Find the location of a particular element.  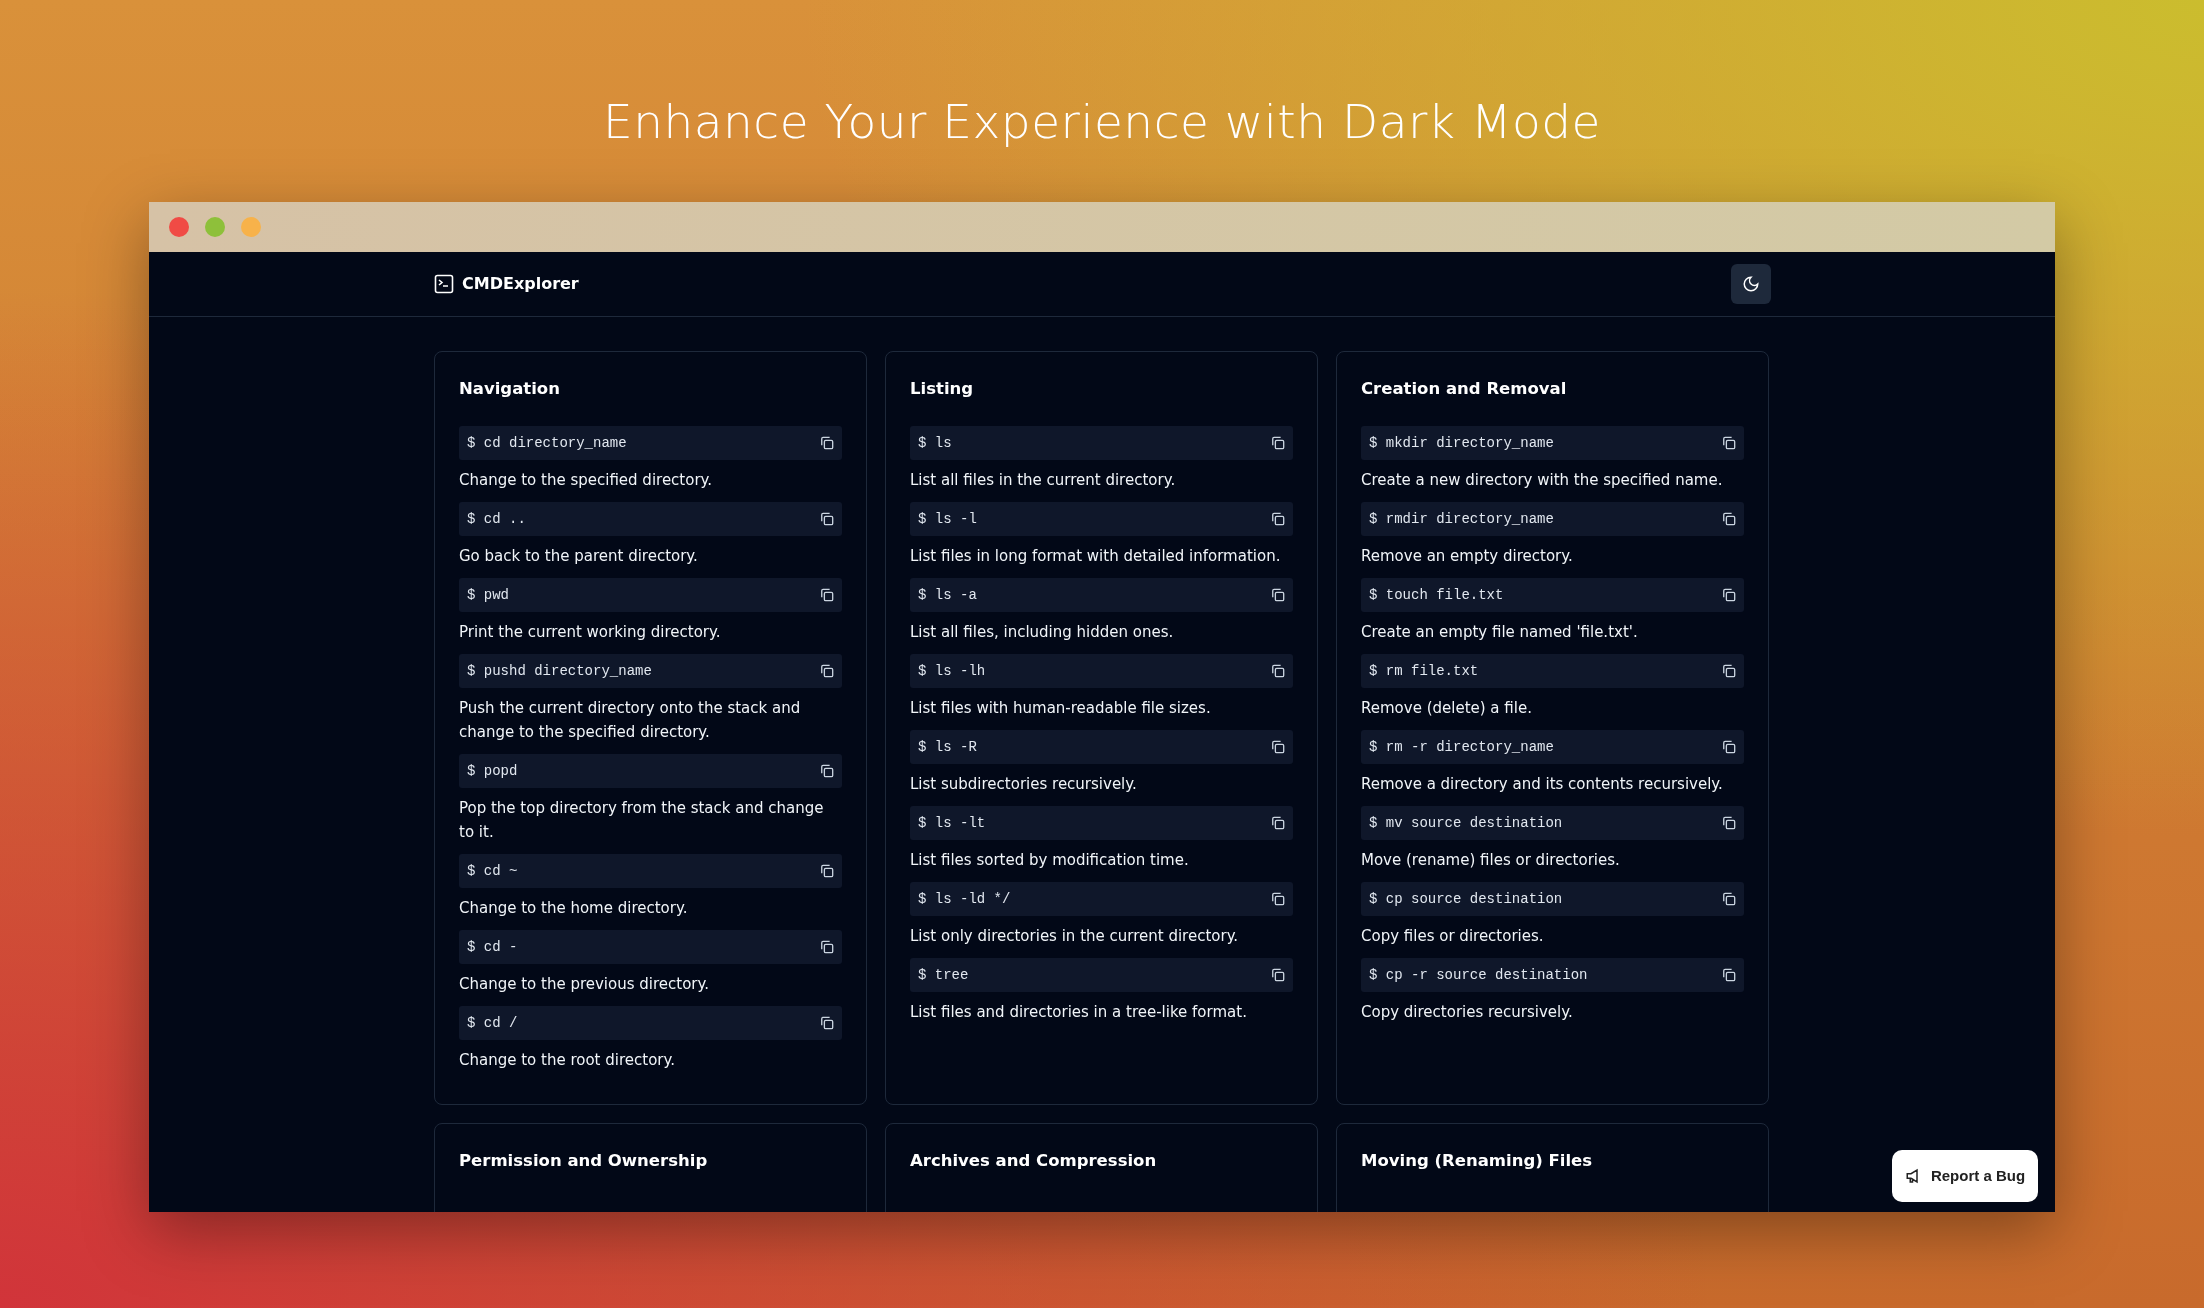

command-text: $ cp -r source destination is located at coordinates (1478, 975).